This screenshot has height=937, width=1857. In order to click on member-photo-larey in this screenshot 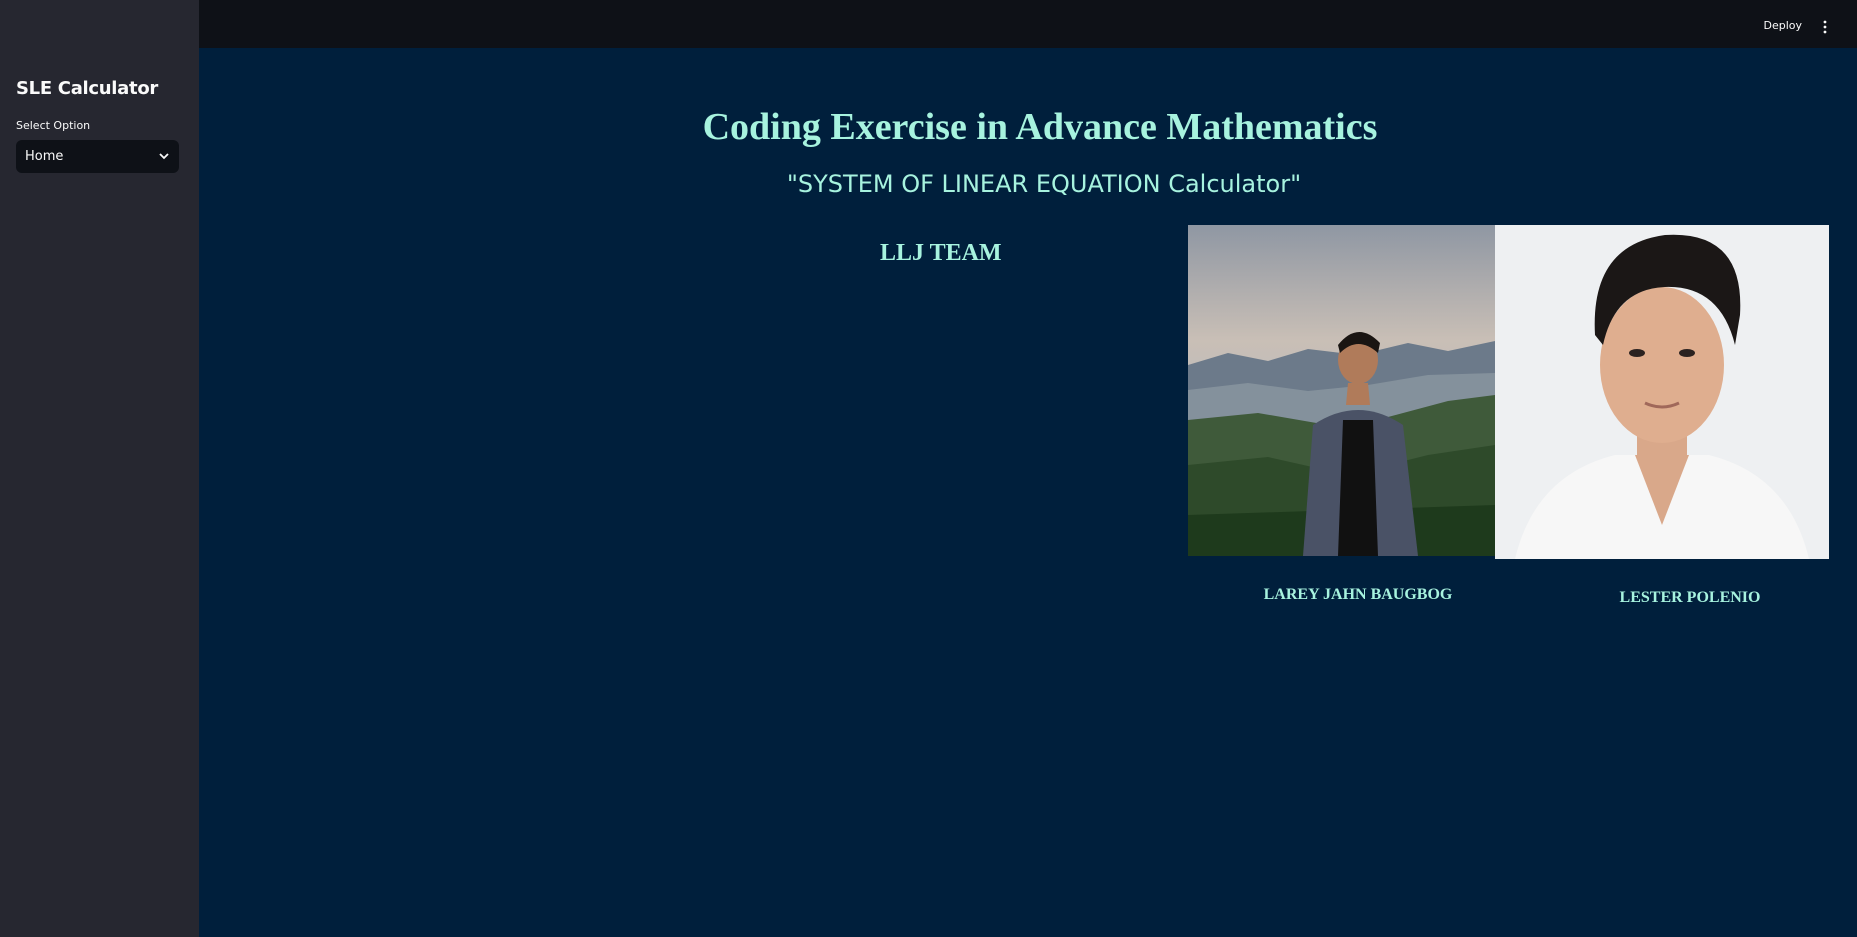, I will do `click(1341, 390)`.